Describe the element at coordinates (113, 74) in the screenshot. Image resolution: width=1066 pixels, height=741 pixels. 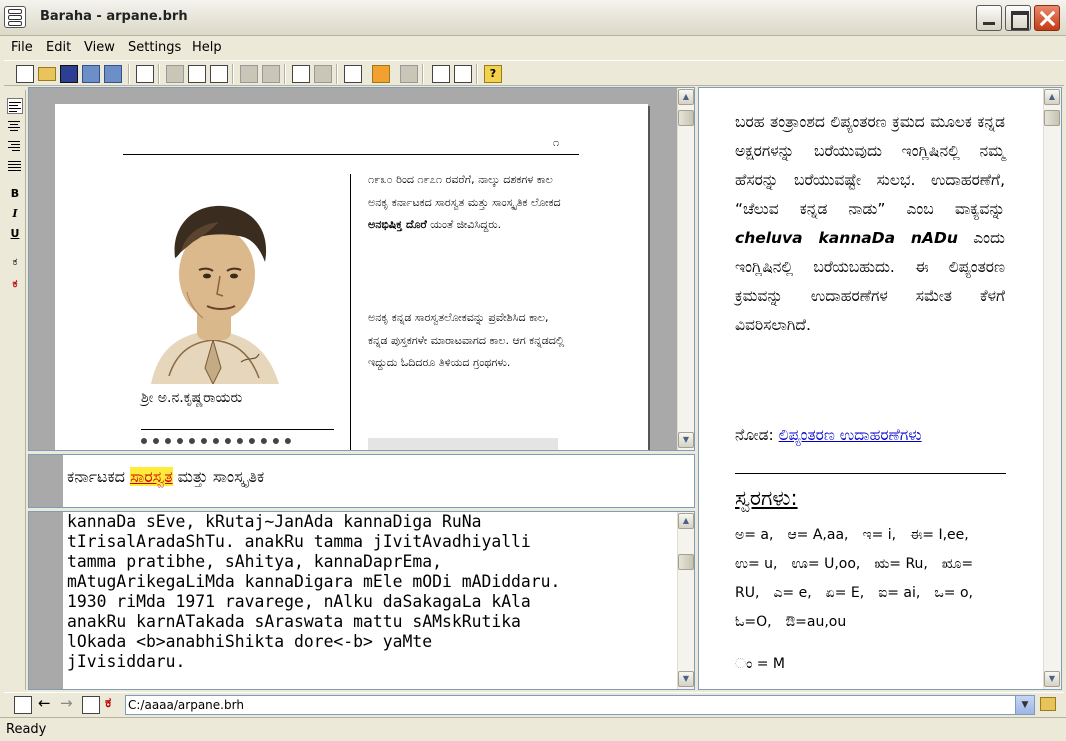
I see `export-html-icon` at that location.